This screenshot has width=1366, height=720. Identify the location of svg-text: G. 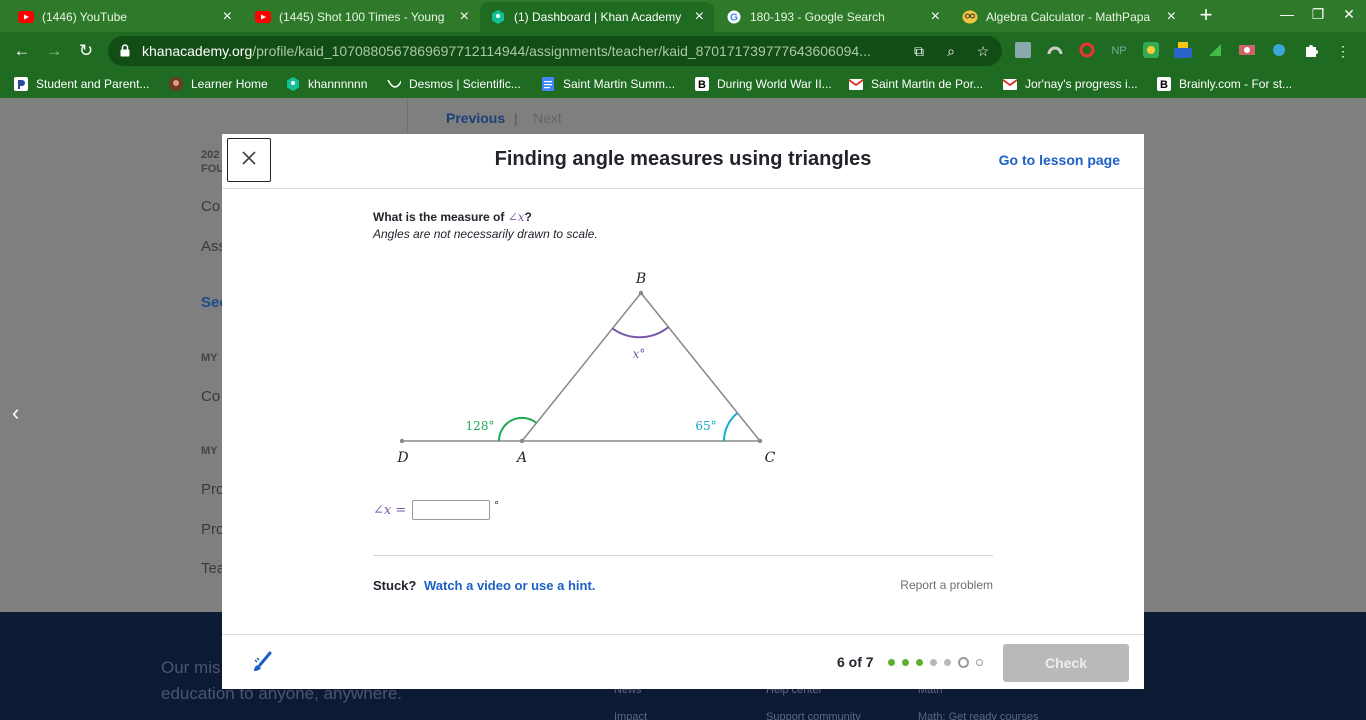
(734, 18).